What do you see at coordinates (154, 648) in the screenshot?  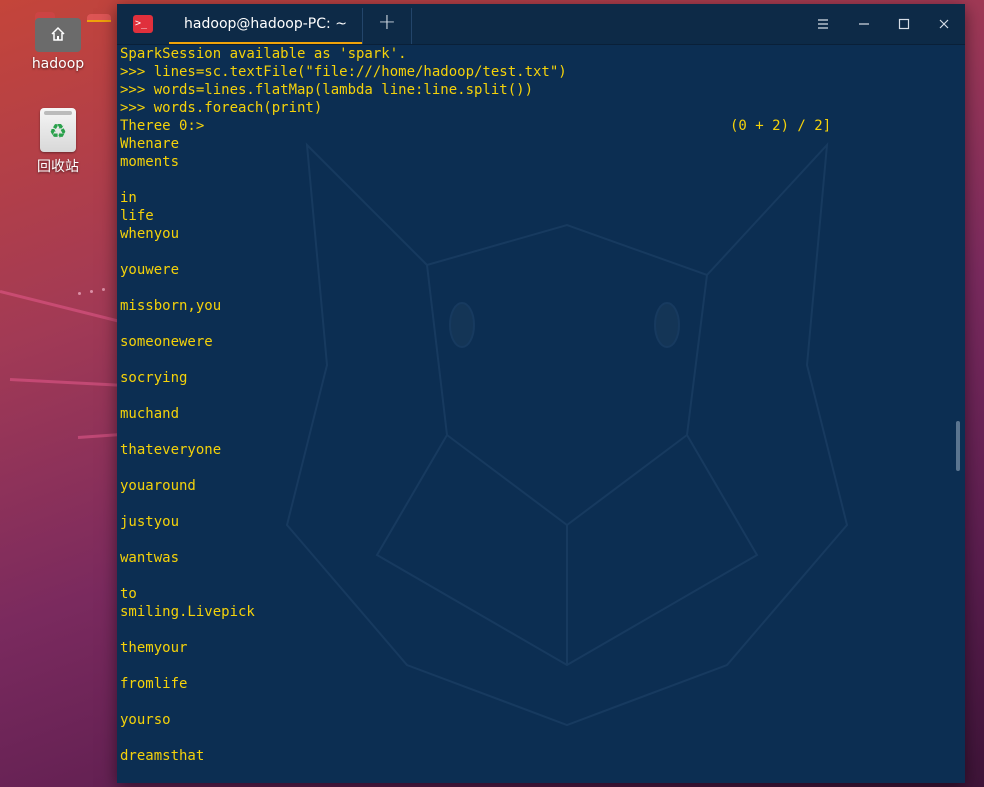 I see `terminal-line: themyour` at bounding box center [154, 648].